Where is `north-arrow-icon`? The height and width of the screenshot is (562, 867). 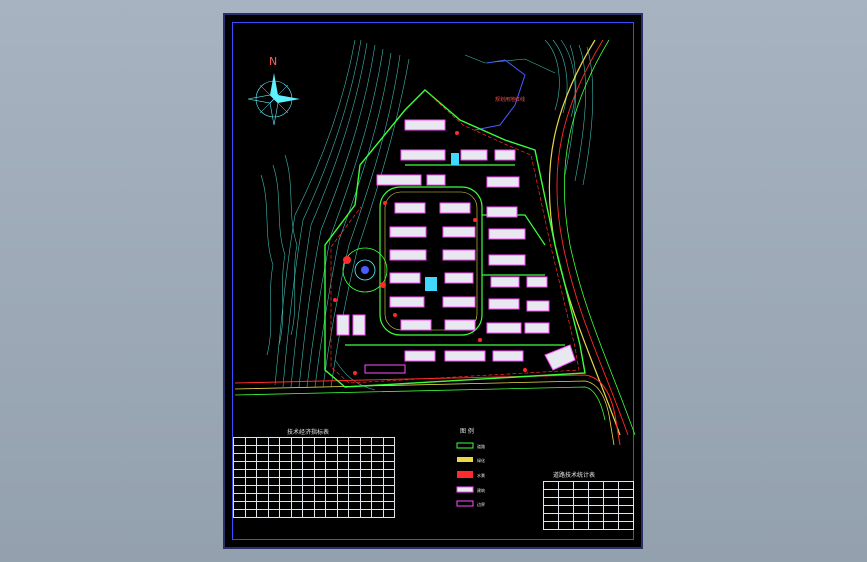
north-arrow-icon is located at coordinates (273, 99).